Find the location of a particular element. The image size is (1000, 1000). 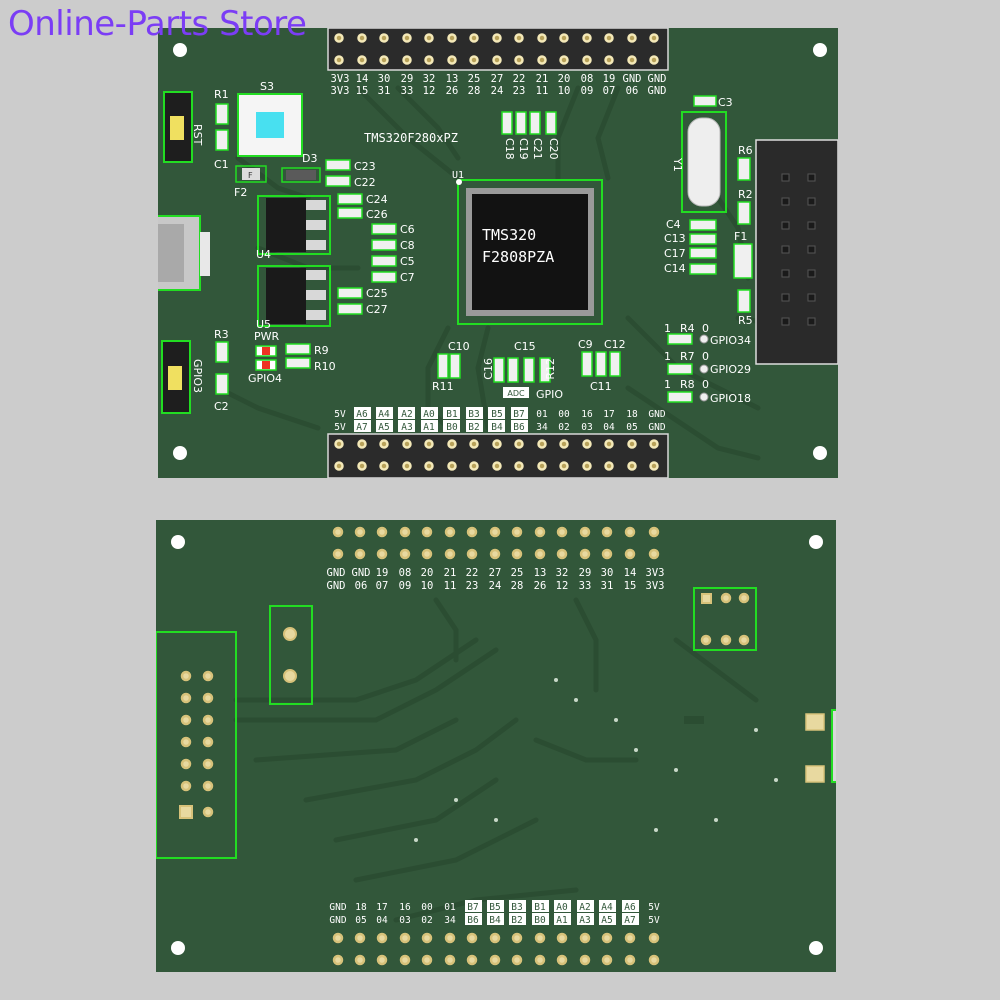

r4-label: R4 is located at coordinates (687, 328).